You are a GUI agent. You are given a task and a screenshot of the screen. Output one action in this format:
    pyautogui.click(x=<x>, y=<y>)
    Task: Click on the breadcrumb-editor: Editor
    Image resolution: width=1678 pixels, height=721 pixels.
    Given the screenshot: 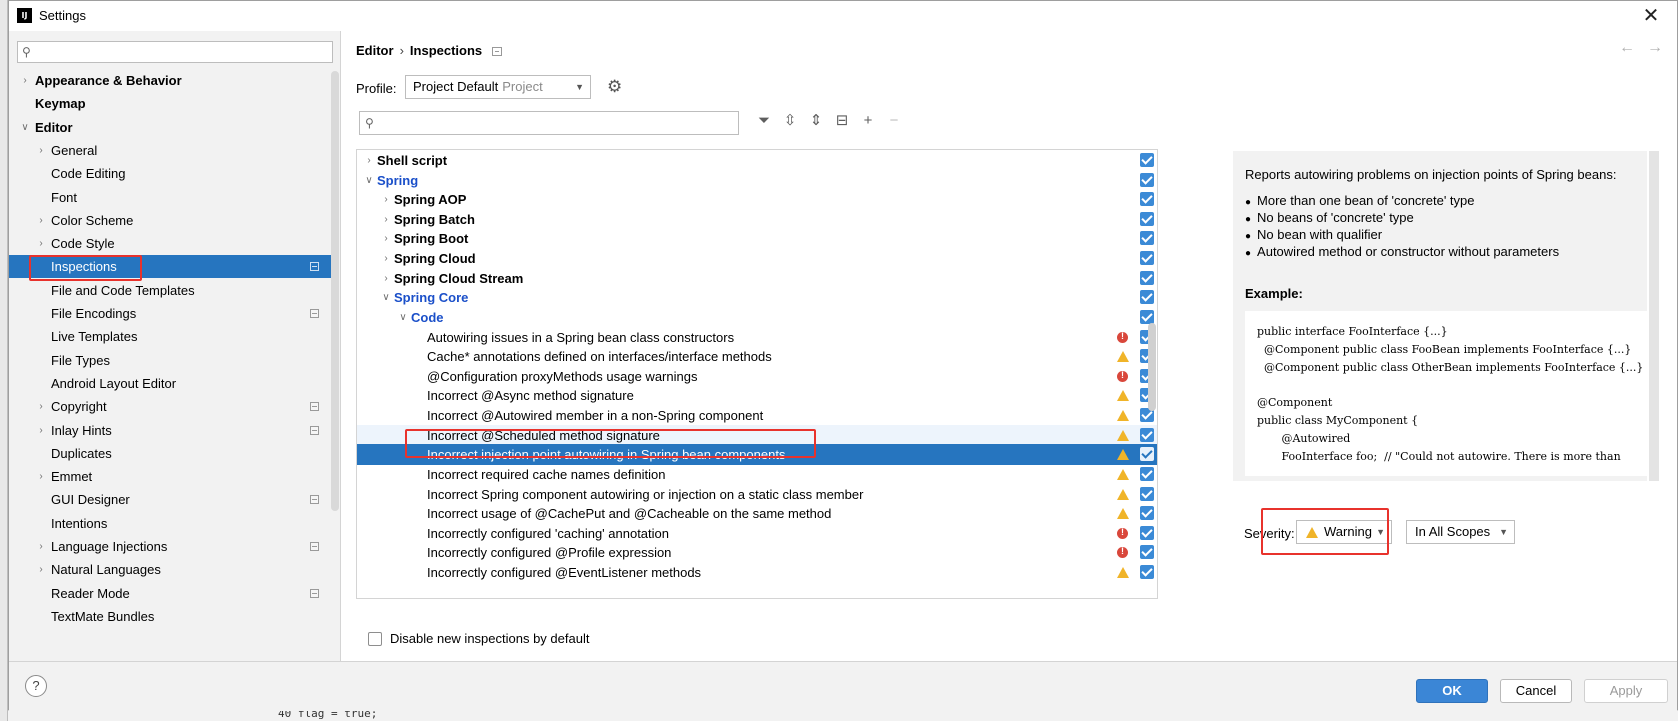 What is the action you would take?
    pyautogui.click(x=375, y=50)
    